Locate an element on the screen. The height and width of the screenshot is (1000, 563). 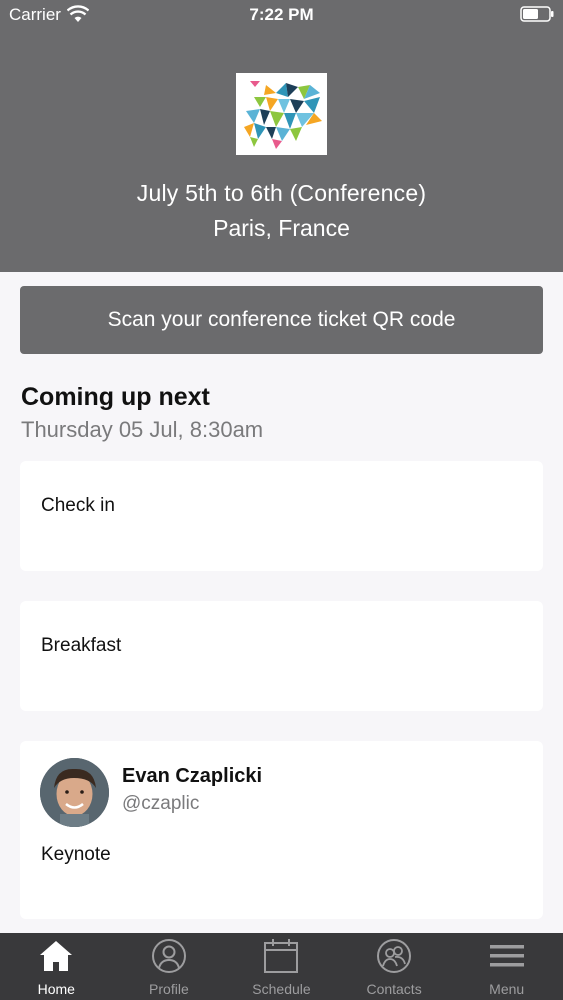
conference-logo is located at coordinates (281, 114).